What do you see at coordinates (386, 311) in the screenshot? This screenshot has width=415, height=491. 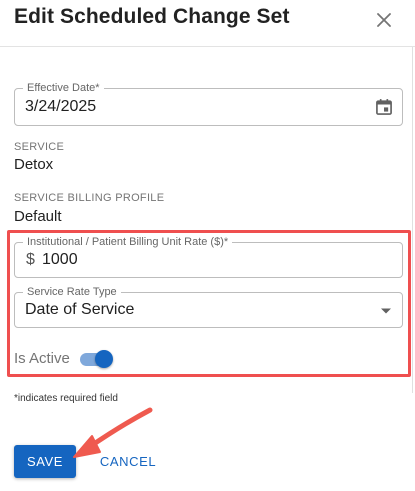 I see `caret-down-icon` at bounding box center [386, 311].